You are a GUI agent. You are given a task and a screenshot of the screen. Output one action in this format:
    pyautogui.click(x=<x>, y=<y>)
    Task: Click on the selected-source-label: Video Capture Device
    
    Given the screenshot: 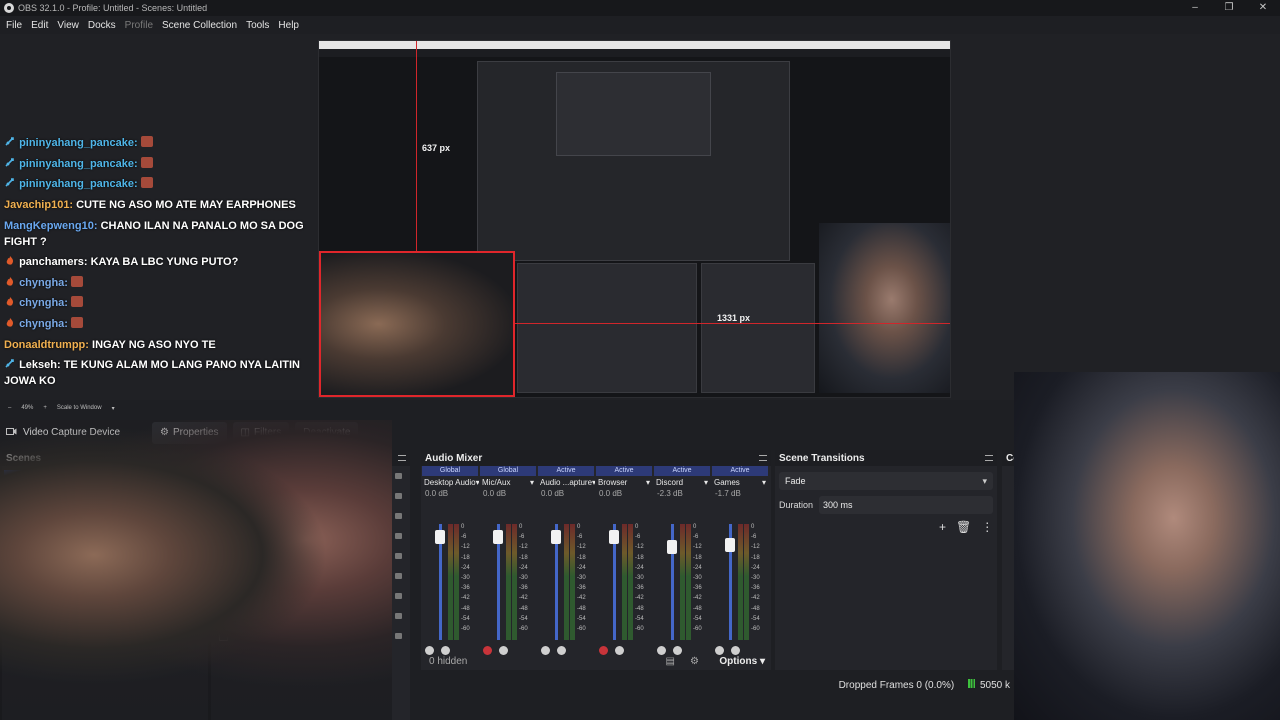 What is the action you would take?
    pyautogui.click(x=72, y=432)
    